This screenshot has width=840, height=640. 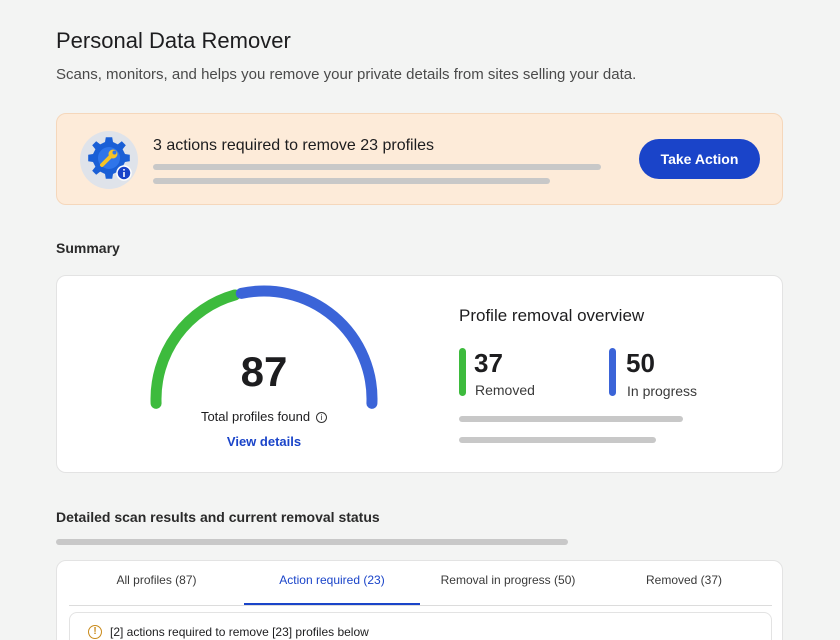 I want to click on total-profiles-label: Total profiles found i, so click(x=264, y=416).